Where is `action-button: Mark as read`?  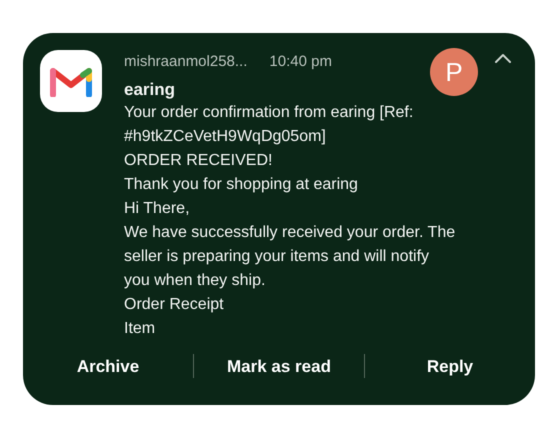
action-button: Mark as read is located at coordinates (279, 366).